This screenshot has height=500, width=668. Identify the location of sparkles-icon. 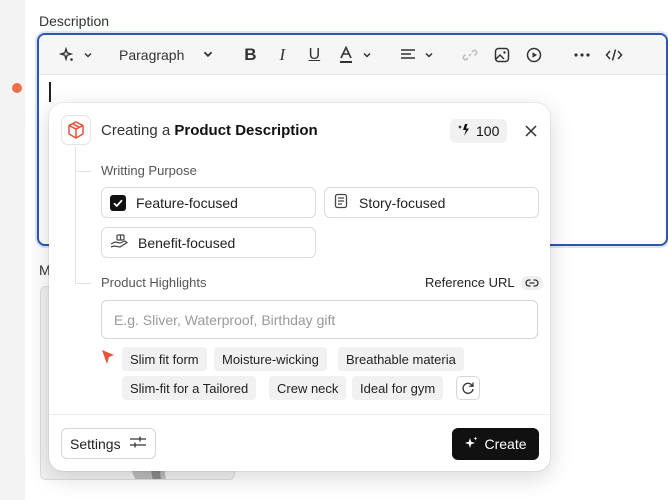
(471, 444).